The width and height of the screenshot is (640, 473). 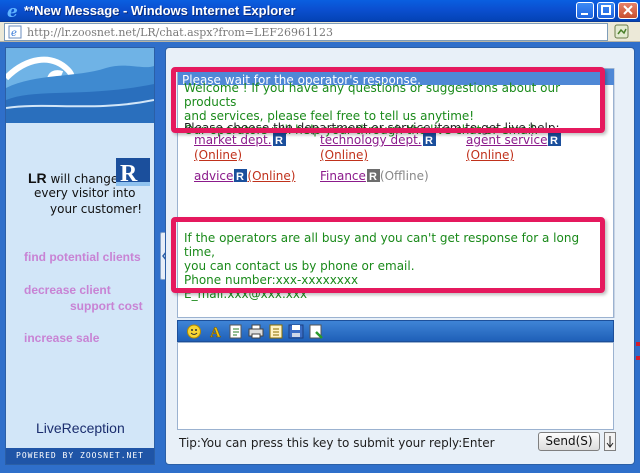 I want to click on maximize-icon, so click(x=606, y=10).